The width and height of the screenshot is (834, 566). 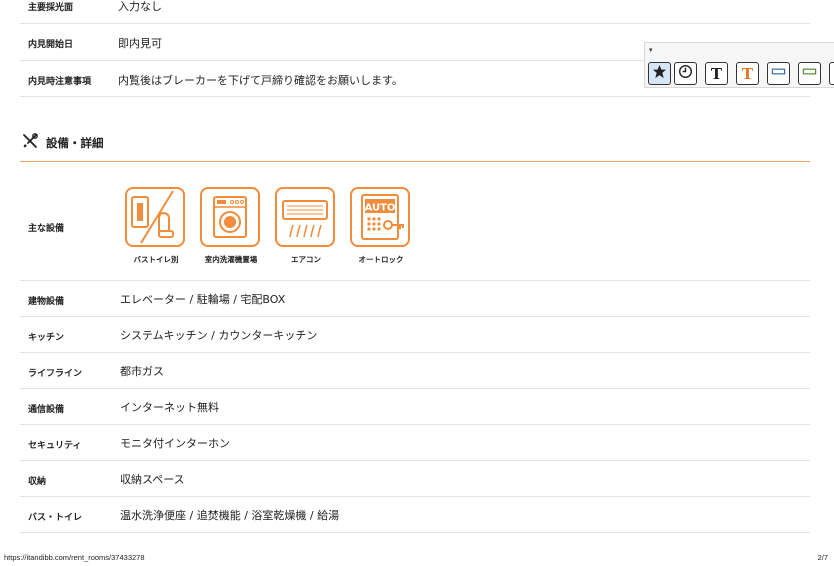 What do you see at coordinates (60, 82) in the screenshot?
I see `row-label: 内見時注意事項` at bounding box center [60, 82].